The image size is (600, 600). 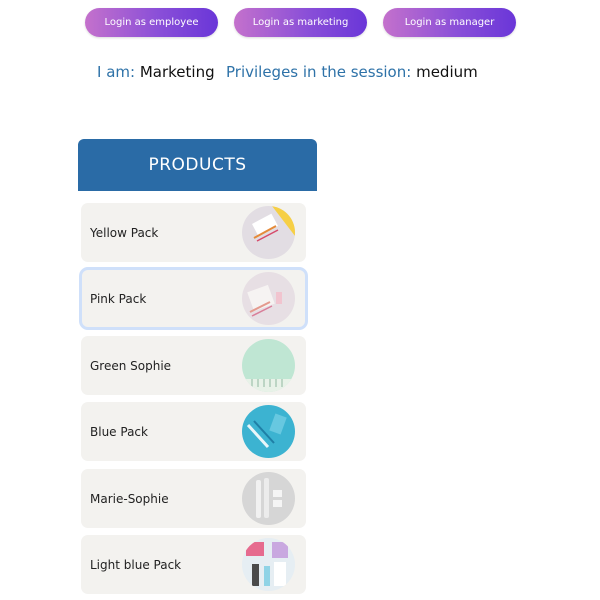 What do you see at coordinates (177, 72) in the screenshot?
I see `role-value: Marketing` at bounding box center [177, 72].